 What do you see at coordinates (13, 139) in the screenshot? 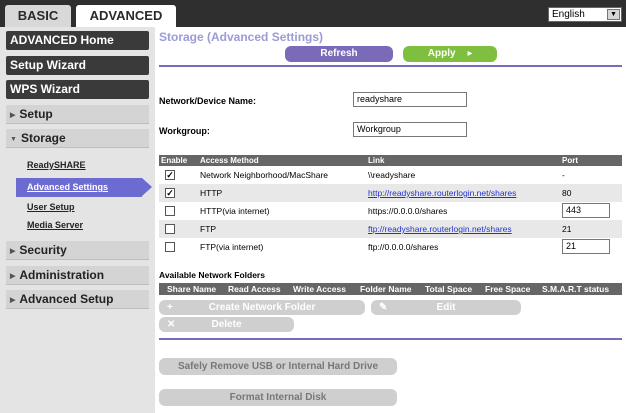
I see `triangle-down-icon: ▼` at bounding box center [13, 139].